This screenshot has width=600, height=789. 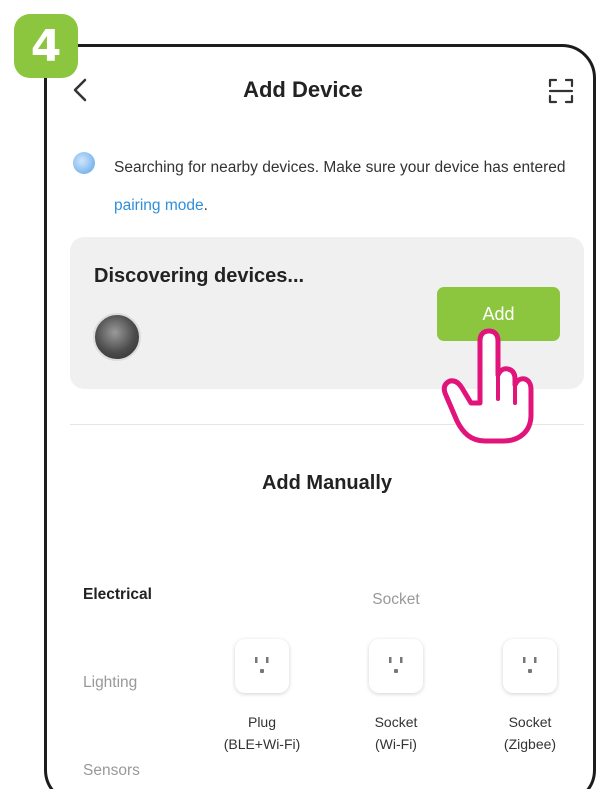 What do you see at coordinates (117, 595) in the screenshot?
I see `category-electrical: Electrical` at bounding box center [117, 595].